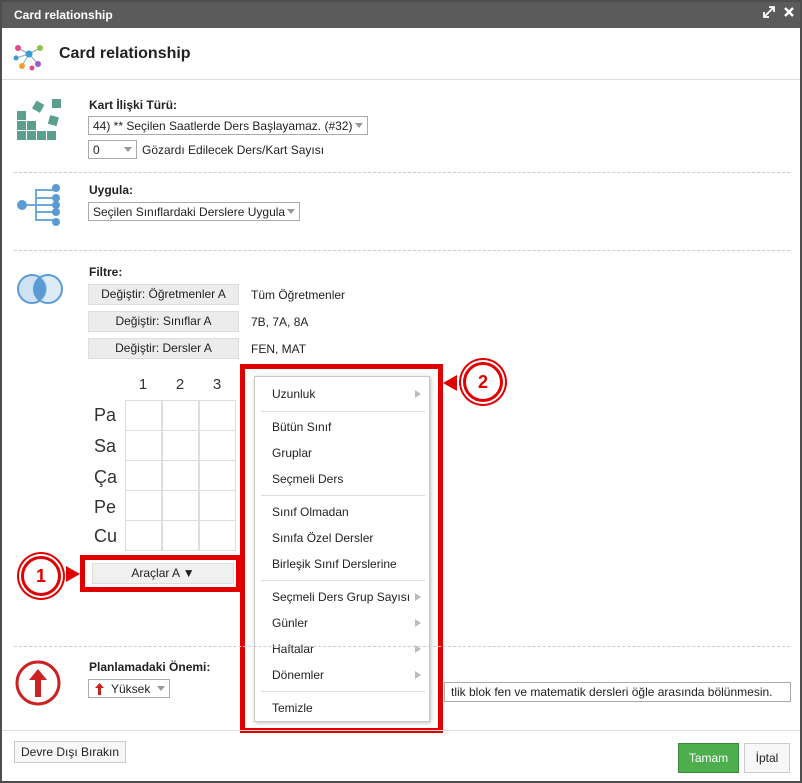  I want to click on ok-button: Tamam, so click(708, 758).